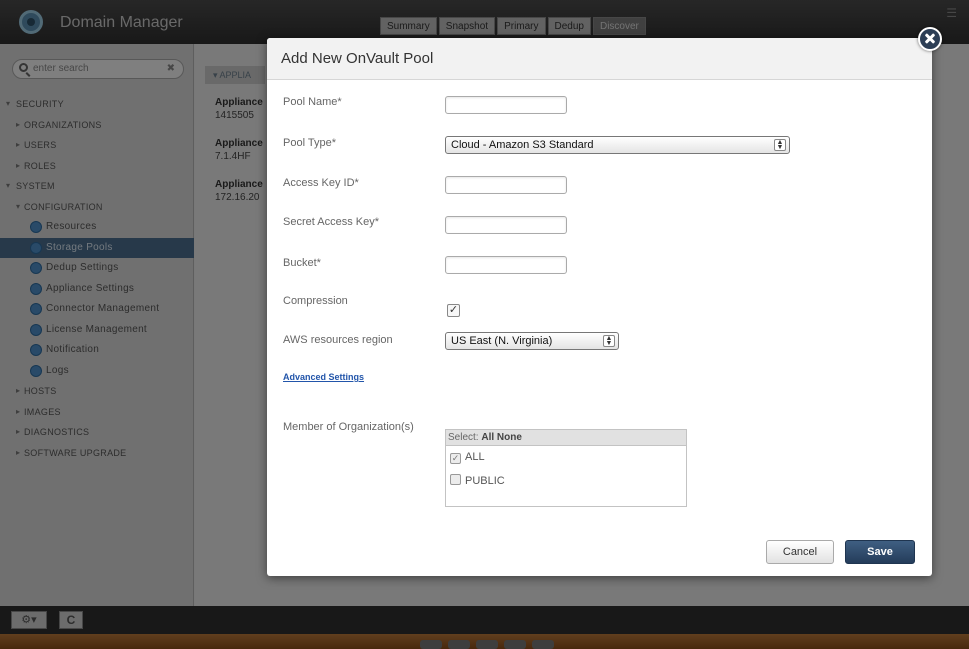 The width and height of the screenshot is (969, 649). Describe the element at coordinates (348, 427) in the screenshot. I see `organizations-label: Member of Organization(s)` at that location.